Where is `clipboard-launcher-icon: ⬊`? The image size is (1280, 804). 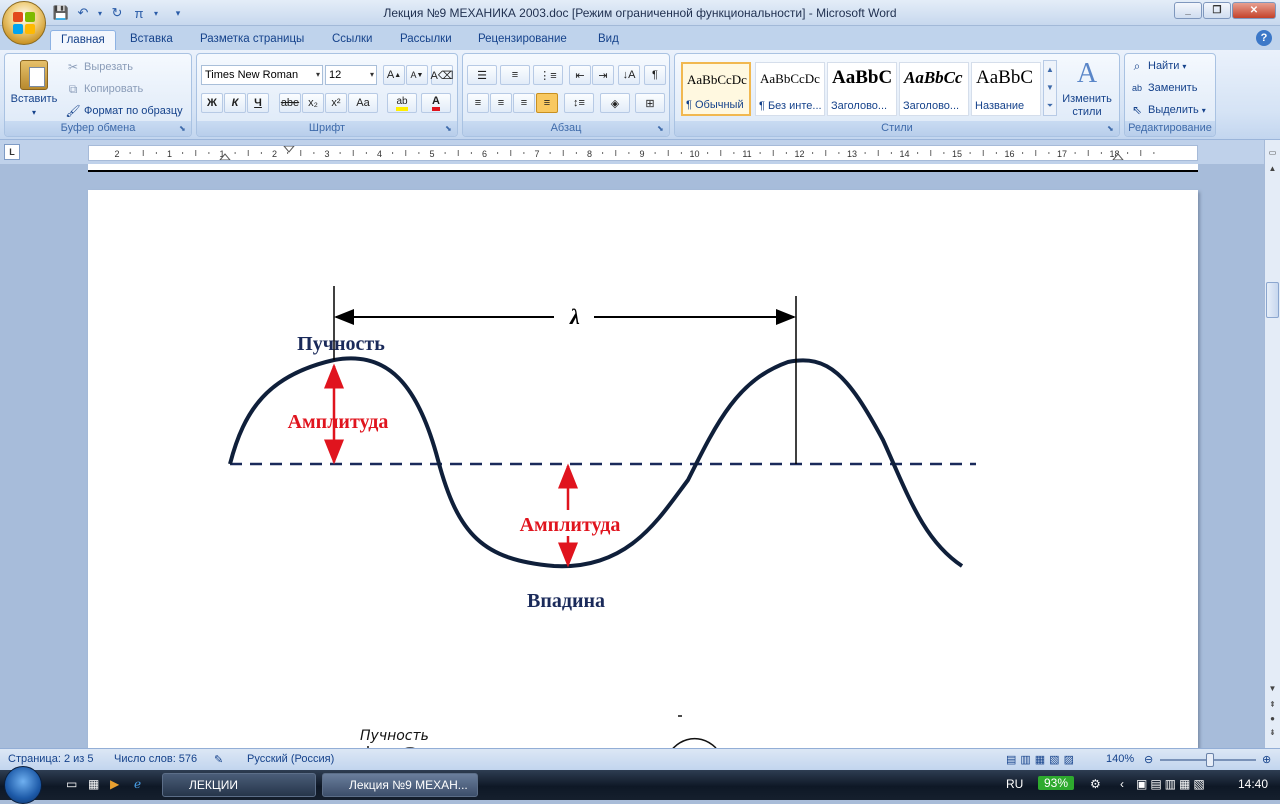 clipboard-launcher-icon: ⬊ is located at coordinates (184, 129).